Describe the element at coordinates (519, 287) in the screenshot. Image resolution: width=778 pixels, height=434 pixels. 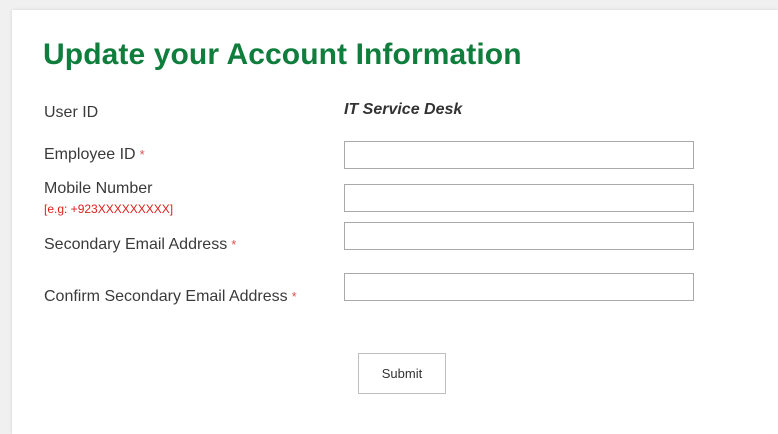
I see `confirm-secondary-email-input` at that location.